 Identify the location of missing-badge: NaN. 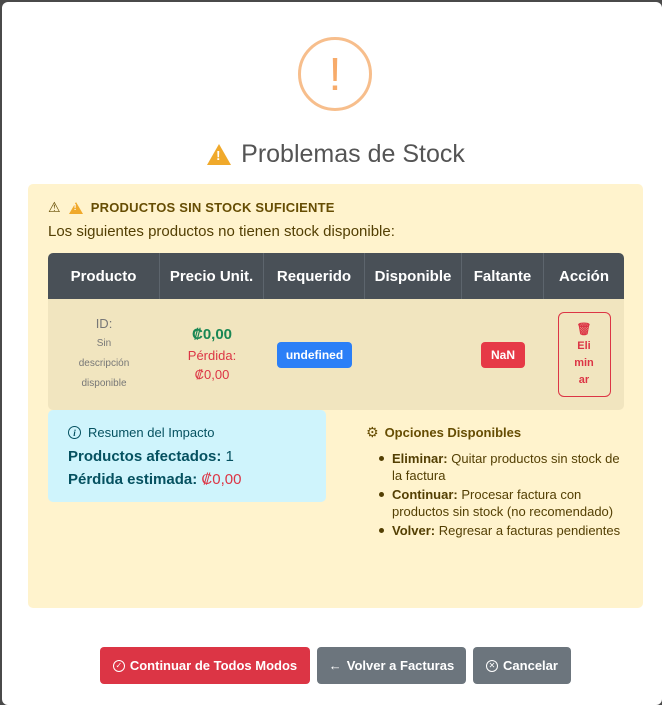
(502, 354).